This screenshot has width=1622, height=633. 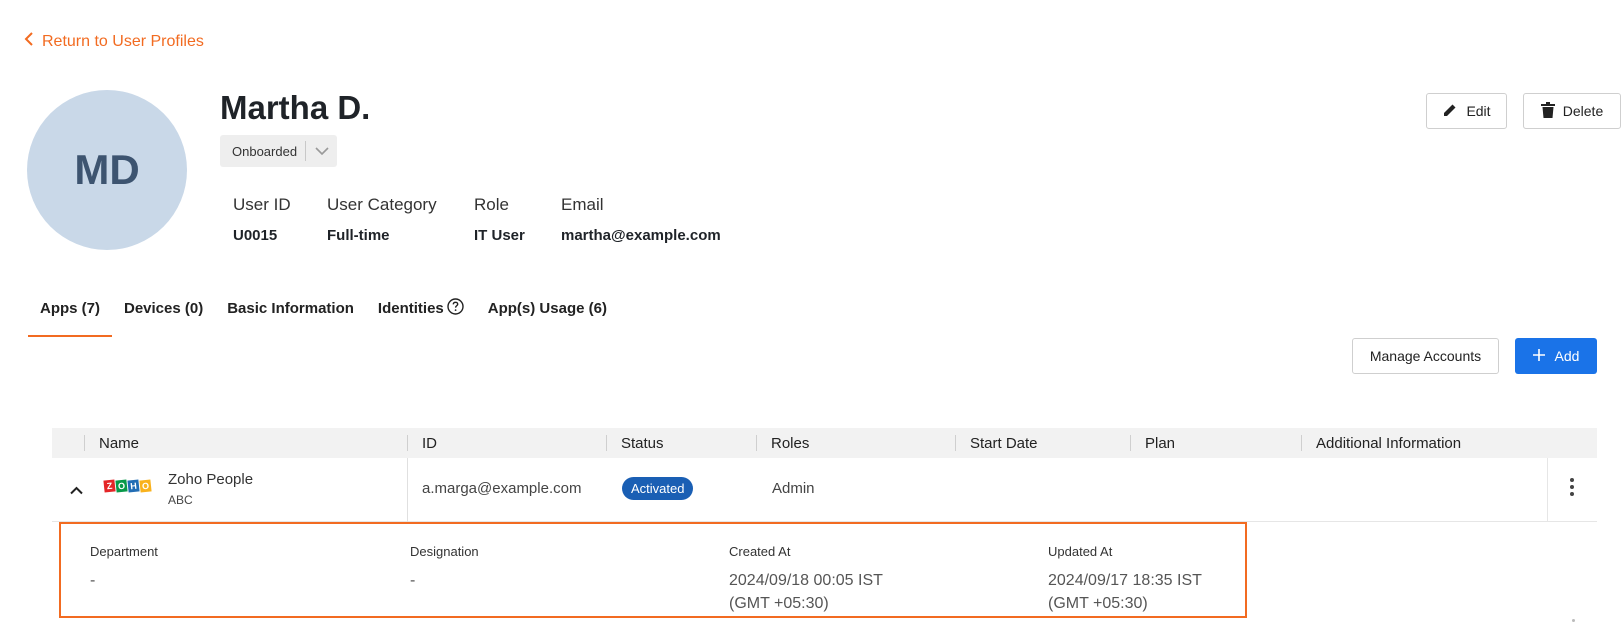 I want to click on meta-email: Email martha@example.com, so click(x=641, y=219).